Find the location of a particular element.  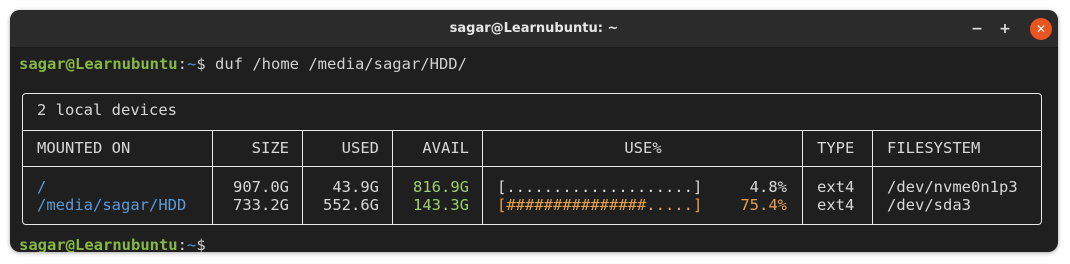

table-row-avail: 143.3G is located at coordinates (441, 205).